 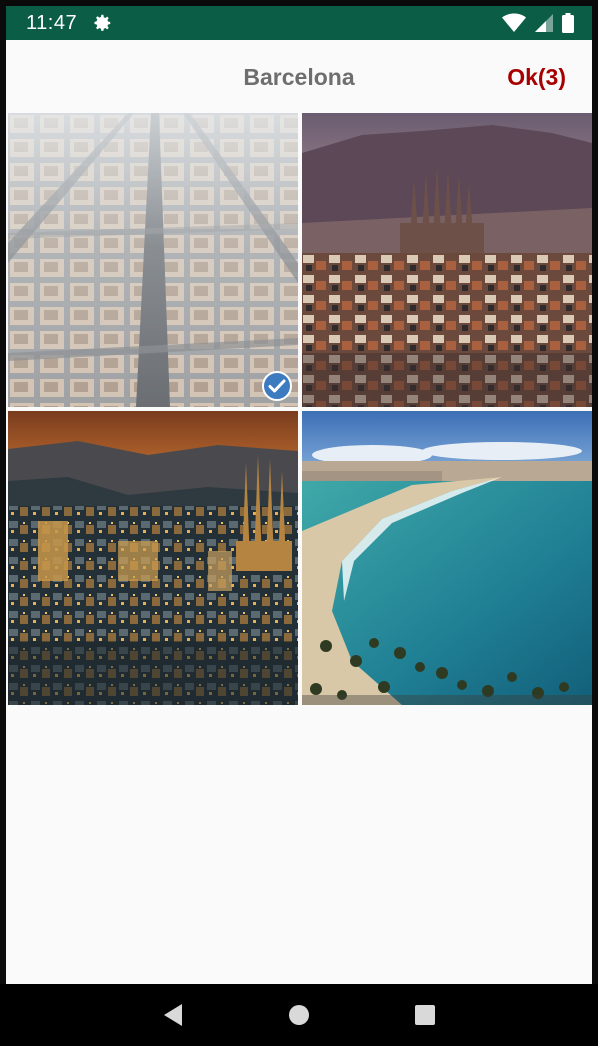 I want to click on home-button, so click(x=299, y=1015).